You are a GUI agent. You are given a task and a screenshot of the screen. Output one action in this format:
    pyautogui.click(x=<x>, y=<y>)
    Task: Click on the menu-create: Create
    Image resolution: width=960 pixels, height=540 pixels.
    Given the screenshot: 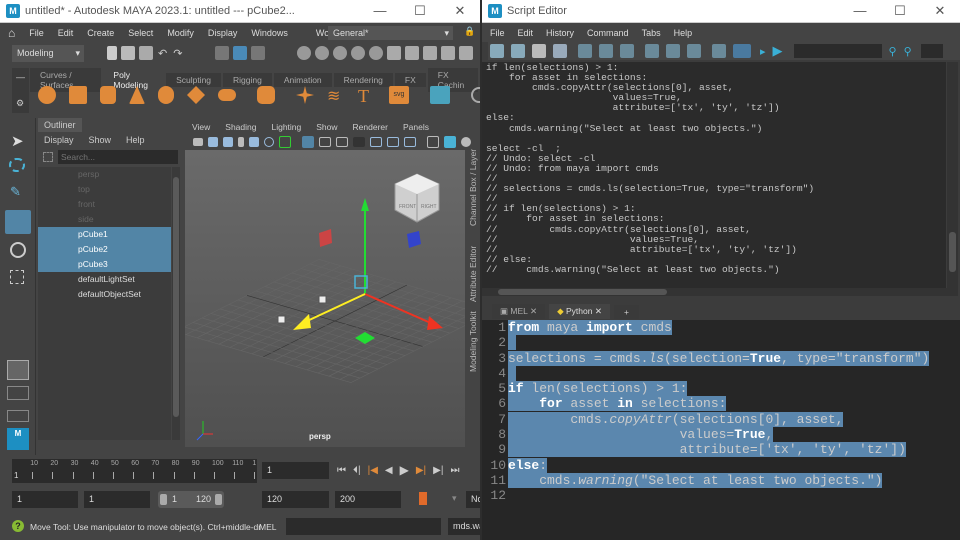 What is the action you would take?
    pyautogui.click(x=100, y=33)
    